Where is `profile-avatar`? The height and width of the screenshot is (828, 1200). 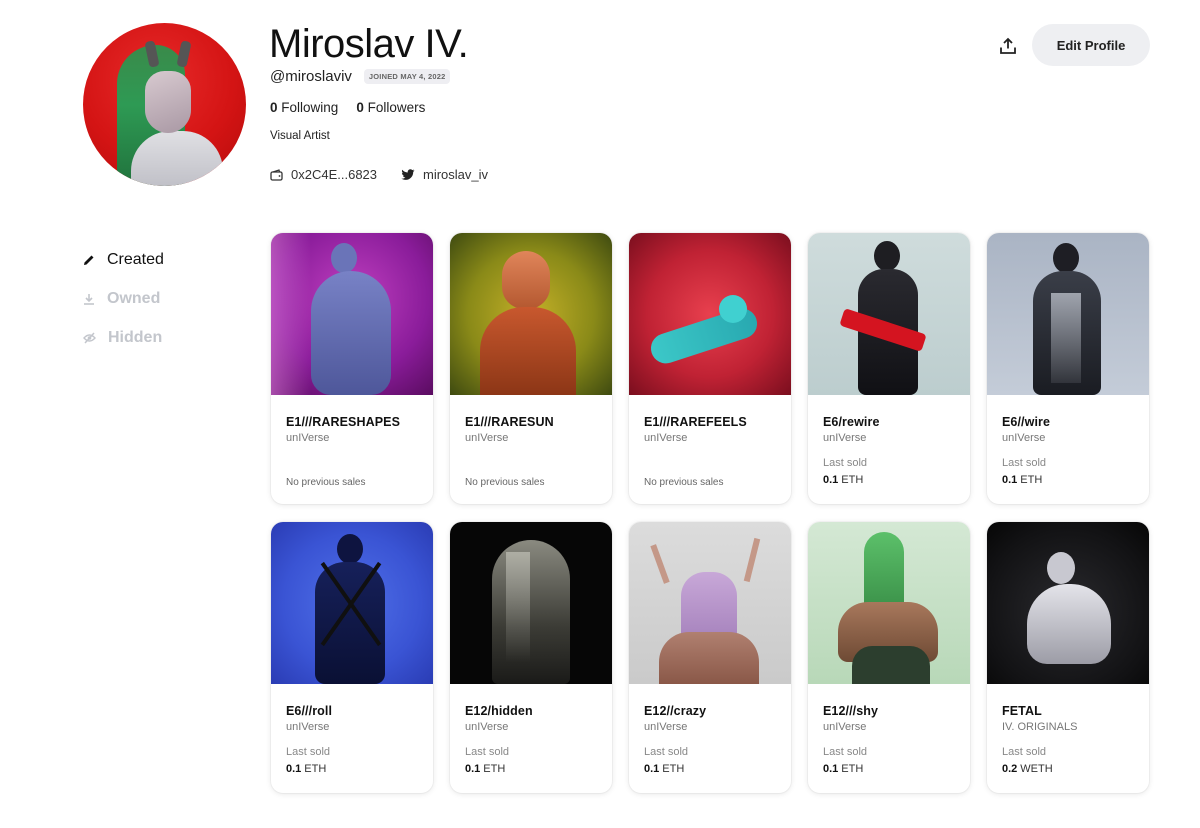 profile-avatar is located at coordinates (164, 104).